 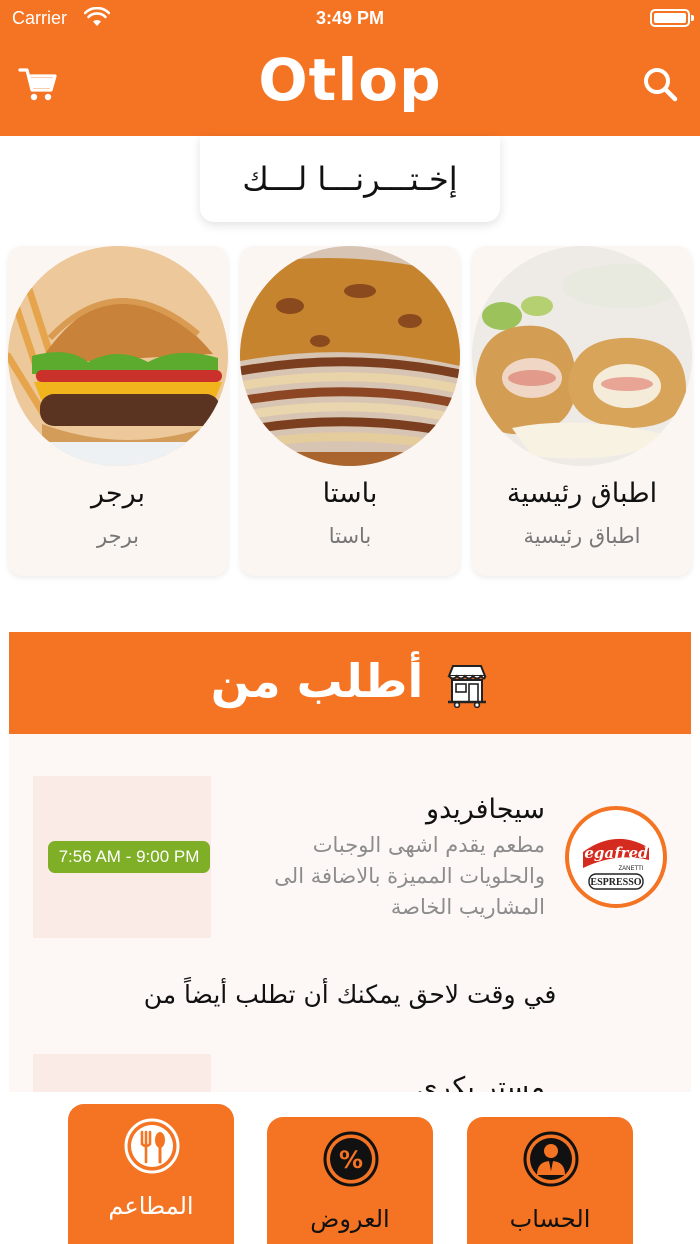 What do you see at coordinates (152, 1146) in the screenshot?
I see `restaurant-cutlery-icon` at bounding box center [152, 1146].